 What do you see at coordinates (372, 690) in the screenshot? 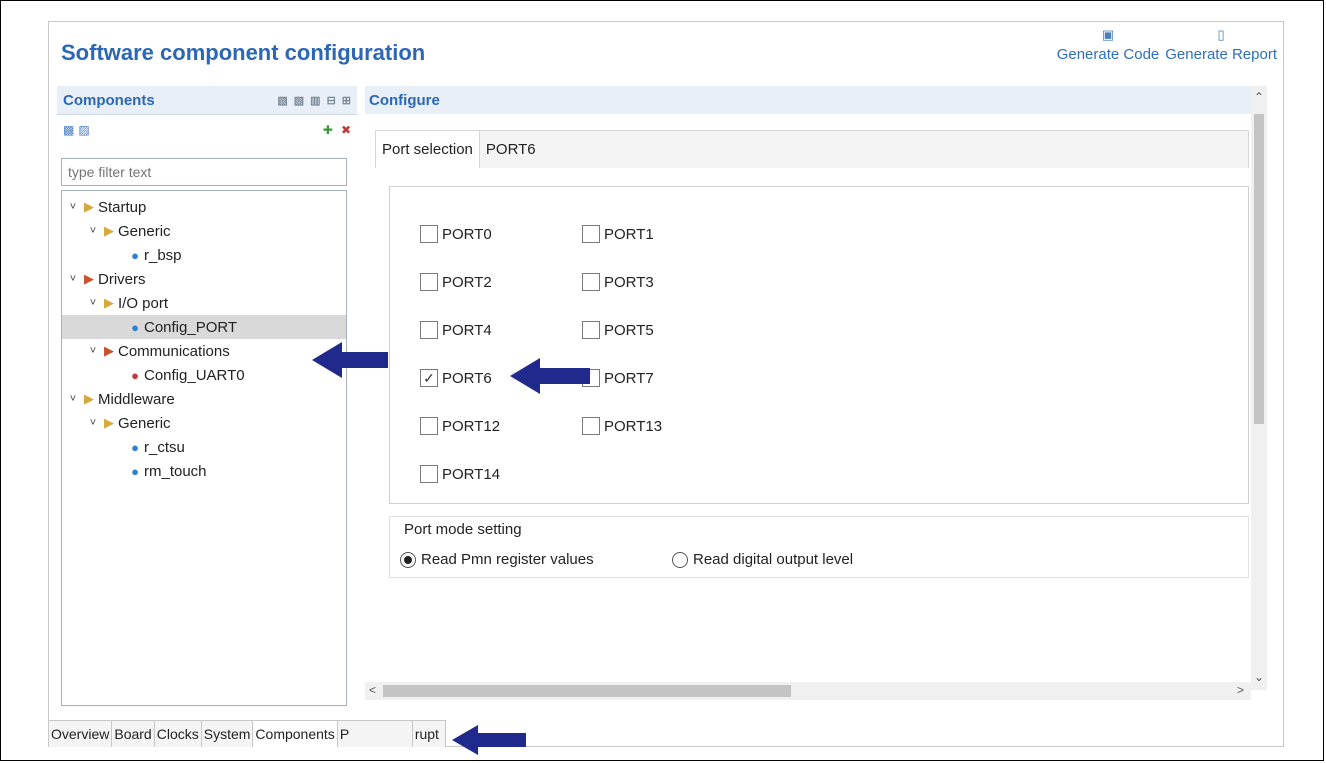
I see `scroll-left-icon: <` at bounding box center [372, 690].